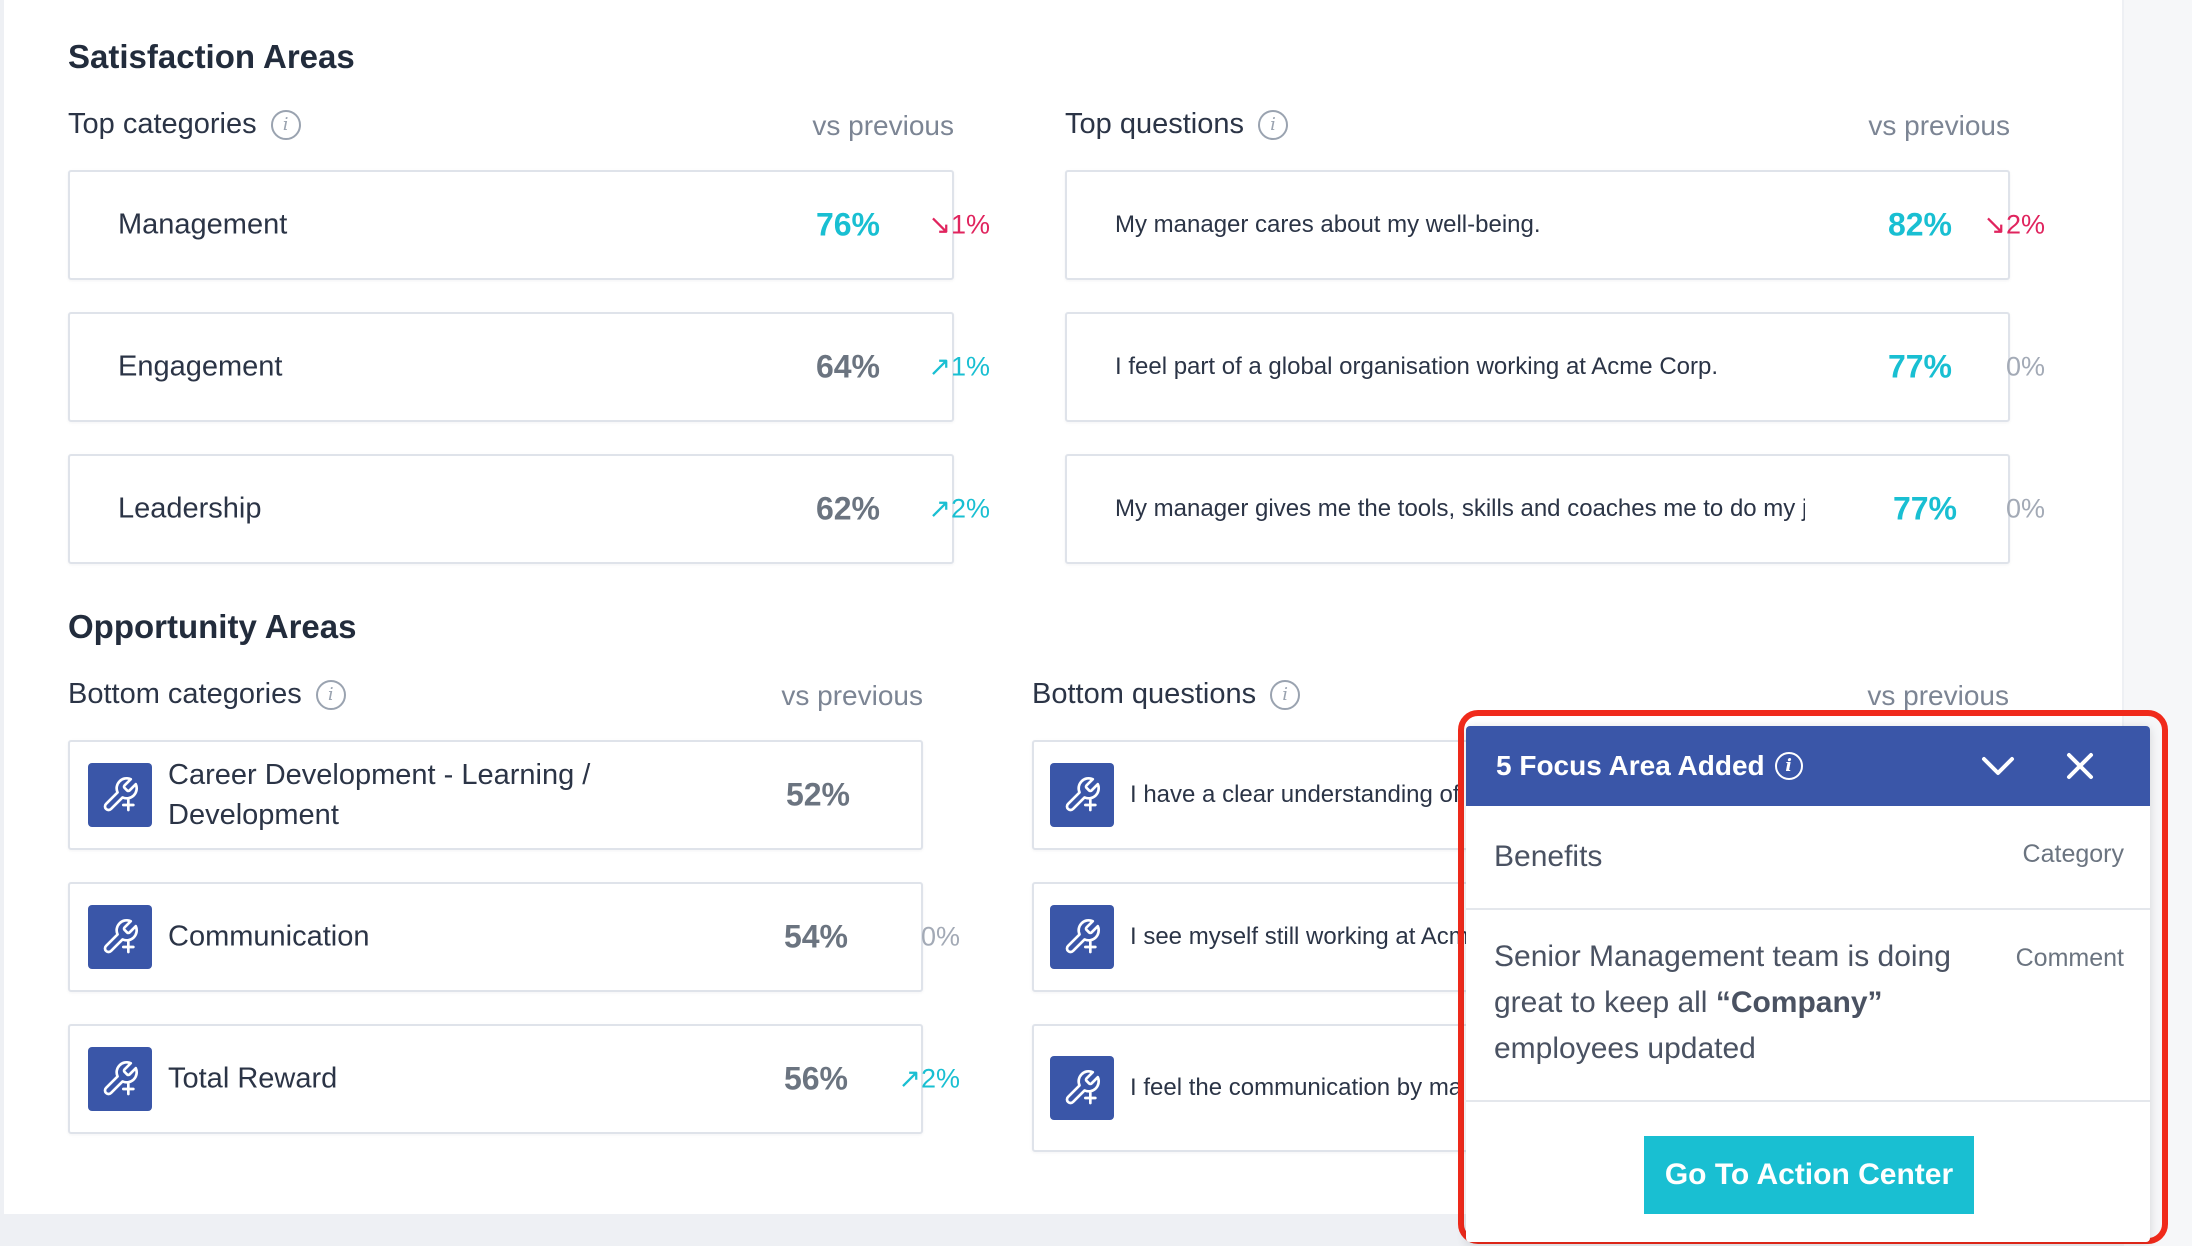 Image resolution: width=2192 pixels, height=1246 pixels. Describe the element at coordinates (529, 367) in the screenshot. I see `category-card-engagement: Engagement 64% ↗1%` at that location.